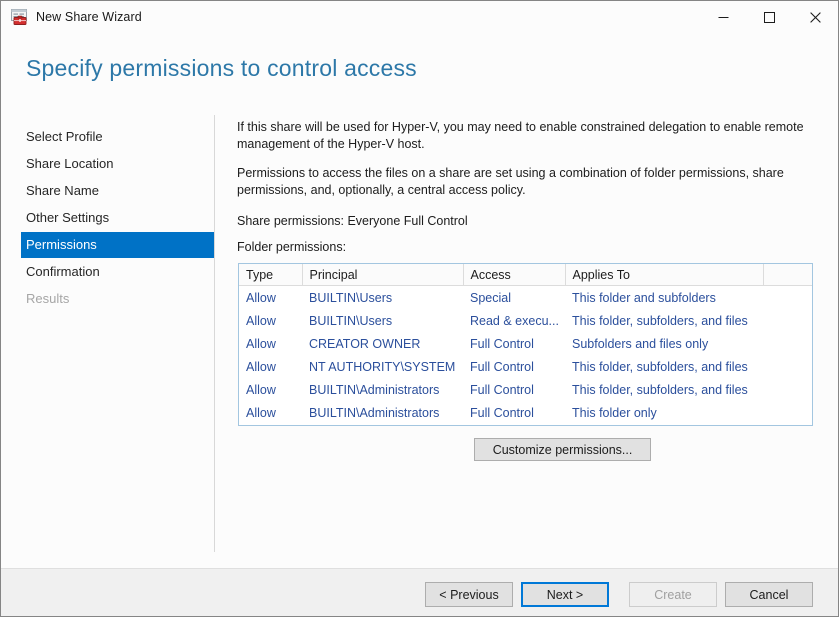  Describe the element at coordinates (48, 298) in the screenshot. I see `sidebar-item-label: Results` at that location.